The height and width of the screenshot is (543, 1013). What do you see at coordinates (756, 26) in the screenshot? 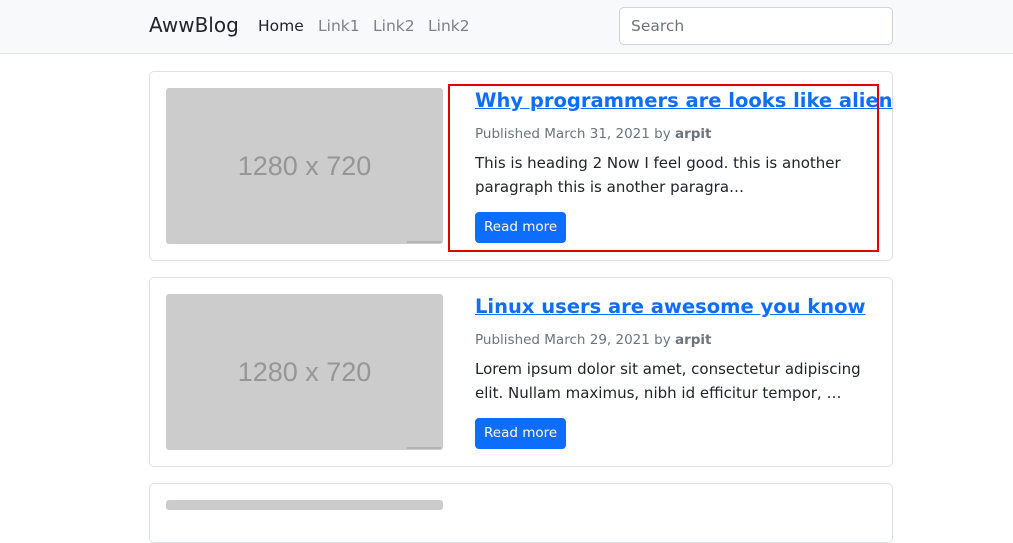
I see `search-input` at bounding box center [756, 26].